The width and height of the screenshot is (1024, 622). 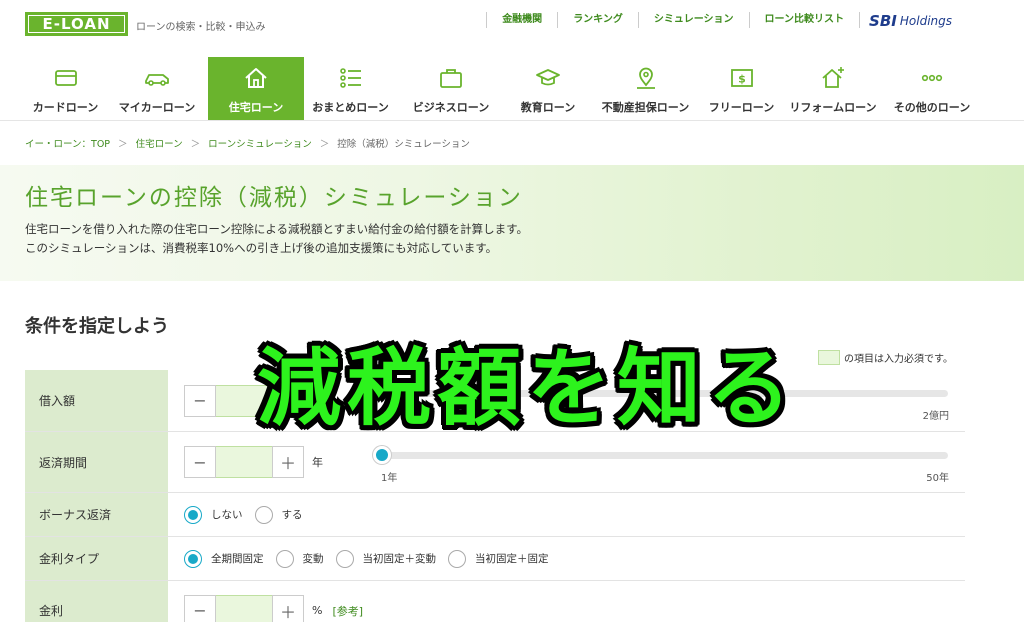 I want to click on nav-label: その他のローン, so click(x=932, y=107).